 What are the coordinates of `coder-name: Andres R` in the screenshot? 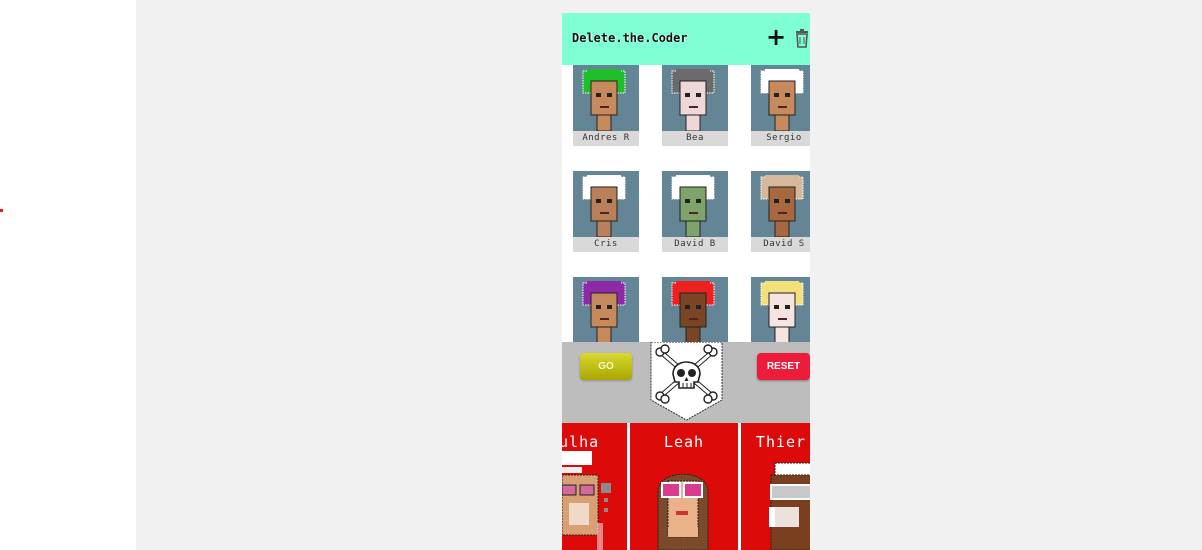 It's located at (606, 138).